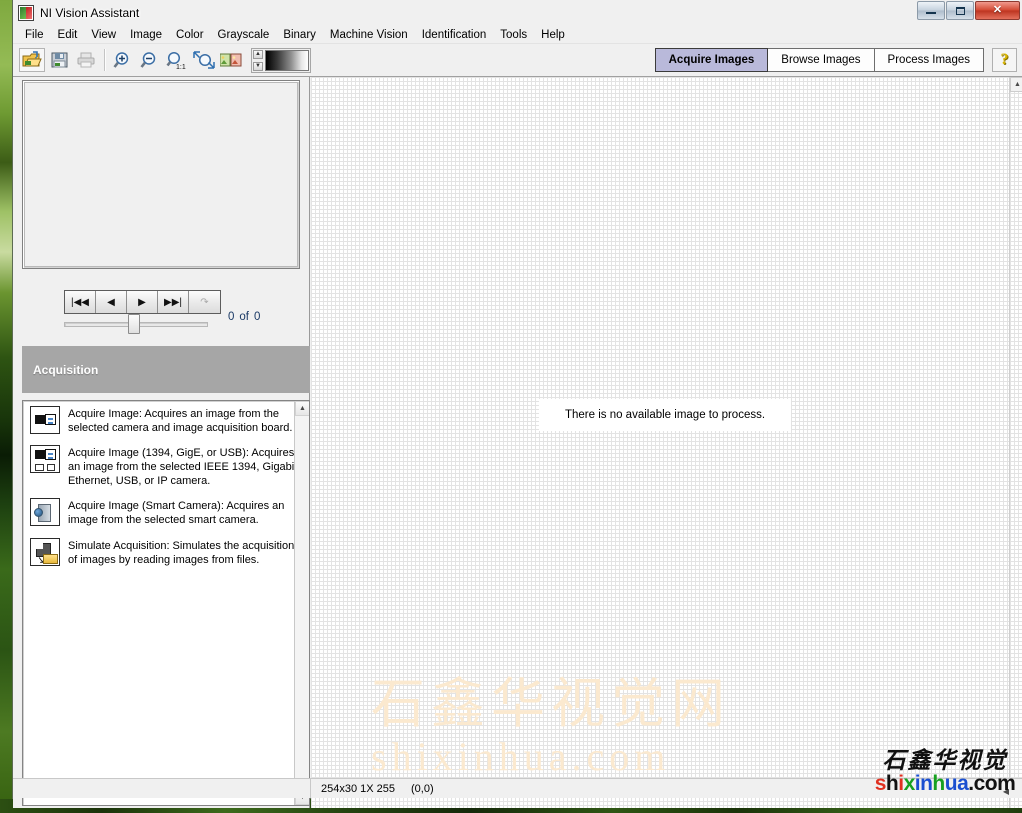 The image size is (1022, 813). I want to click on camera-icon, so click(45, 420).